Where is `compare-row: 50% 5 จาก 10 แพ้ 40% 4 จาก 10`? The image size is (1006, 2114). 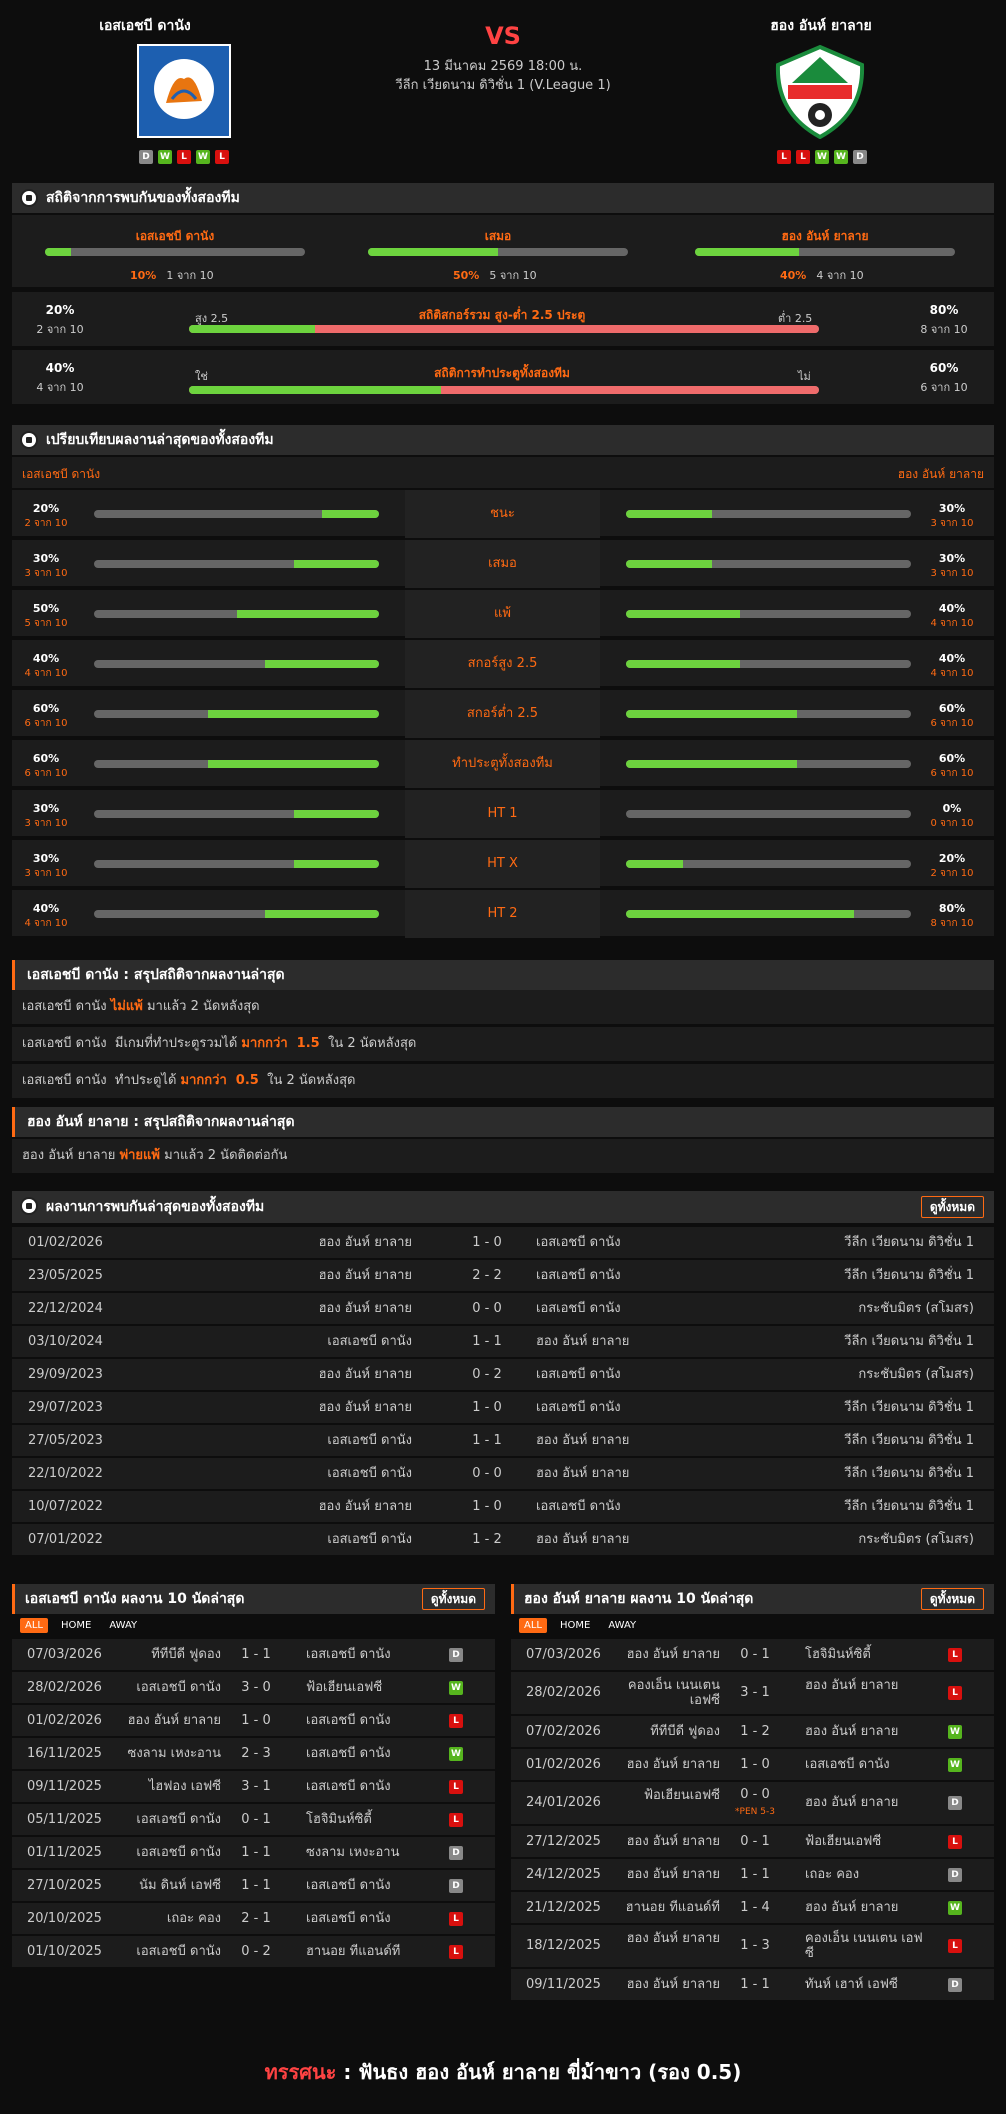
compare-row: 50% 5 จาก 10 แพ้ 40% 4 จาก 10 is located at coordinates (503, 614).